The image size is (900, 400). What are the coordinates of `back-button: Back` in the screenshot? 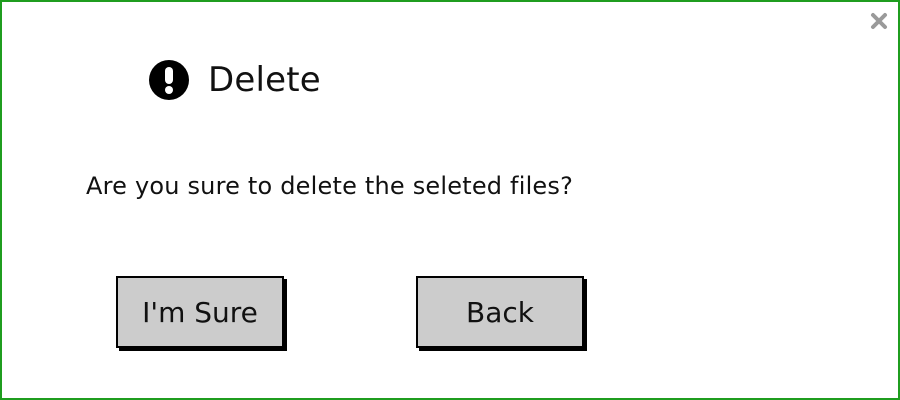 It's located at (500, 312).